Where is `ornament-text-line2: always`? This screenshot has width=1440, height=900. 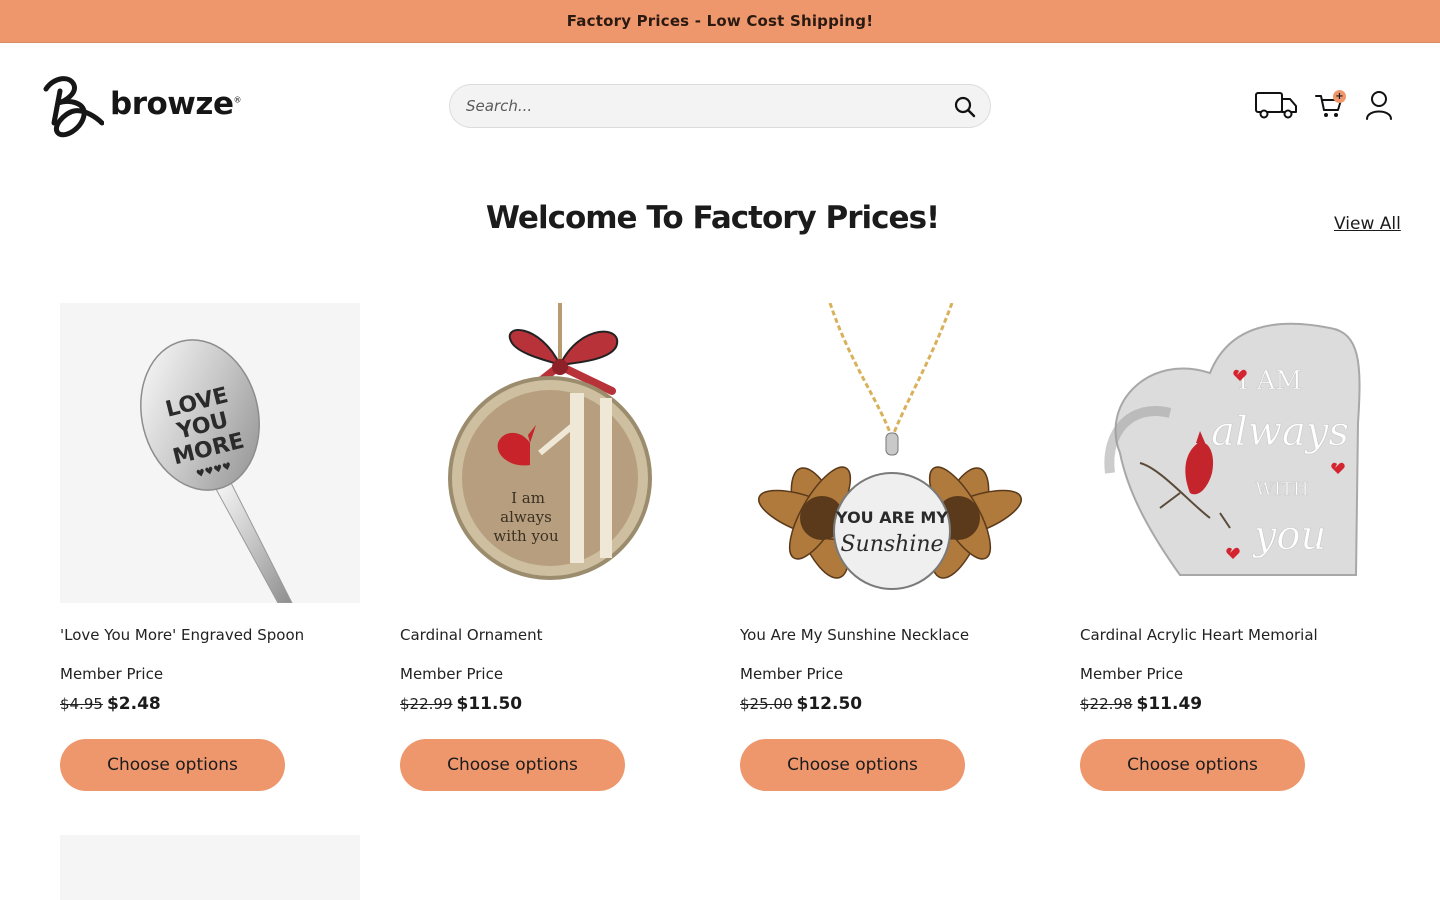 ornament-text-line2: always is located at coordinates (526, 517).